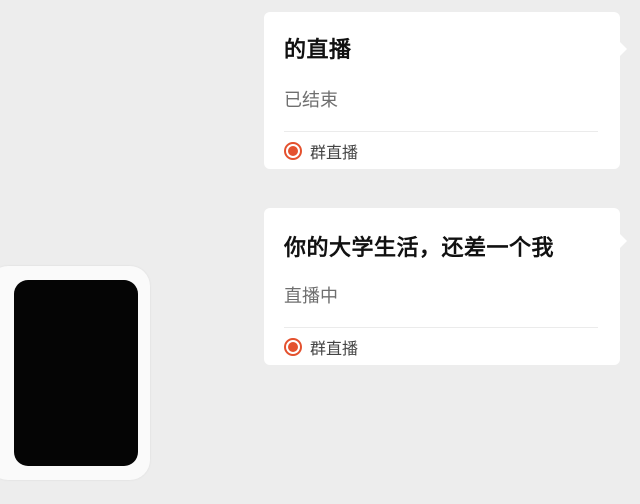 The width and height of the screenshot is (640, 504). Describe the element at coordinates (419, 248) in the screenshot. I see `live-title: 你的大学生活，还差一个我` at that location.